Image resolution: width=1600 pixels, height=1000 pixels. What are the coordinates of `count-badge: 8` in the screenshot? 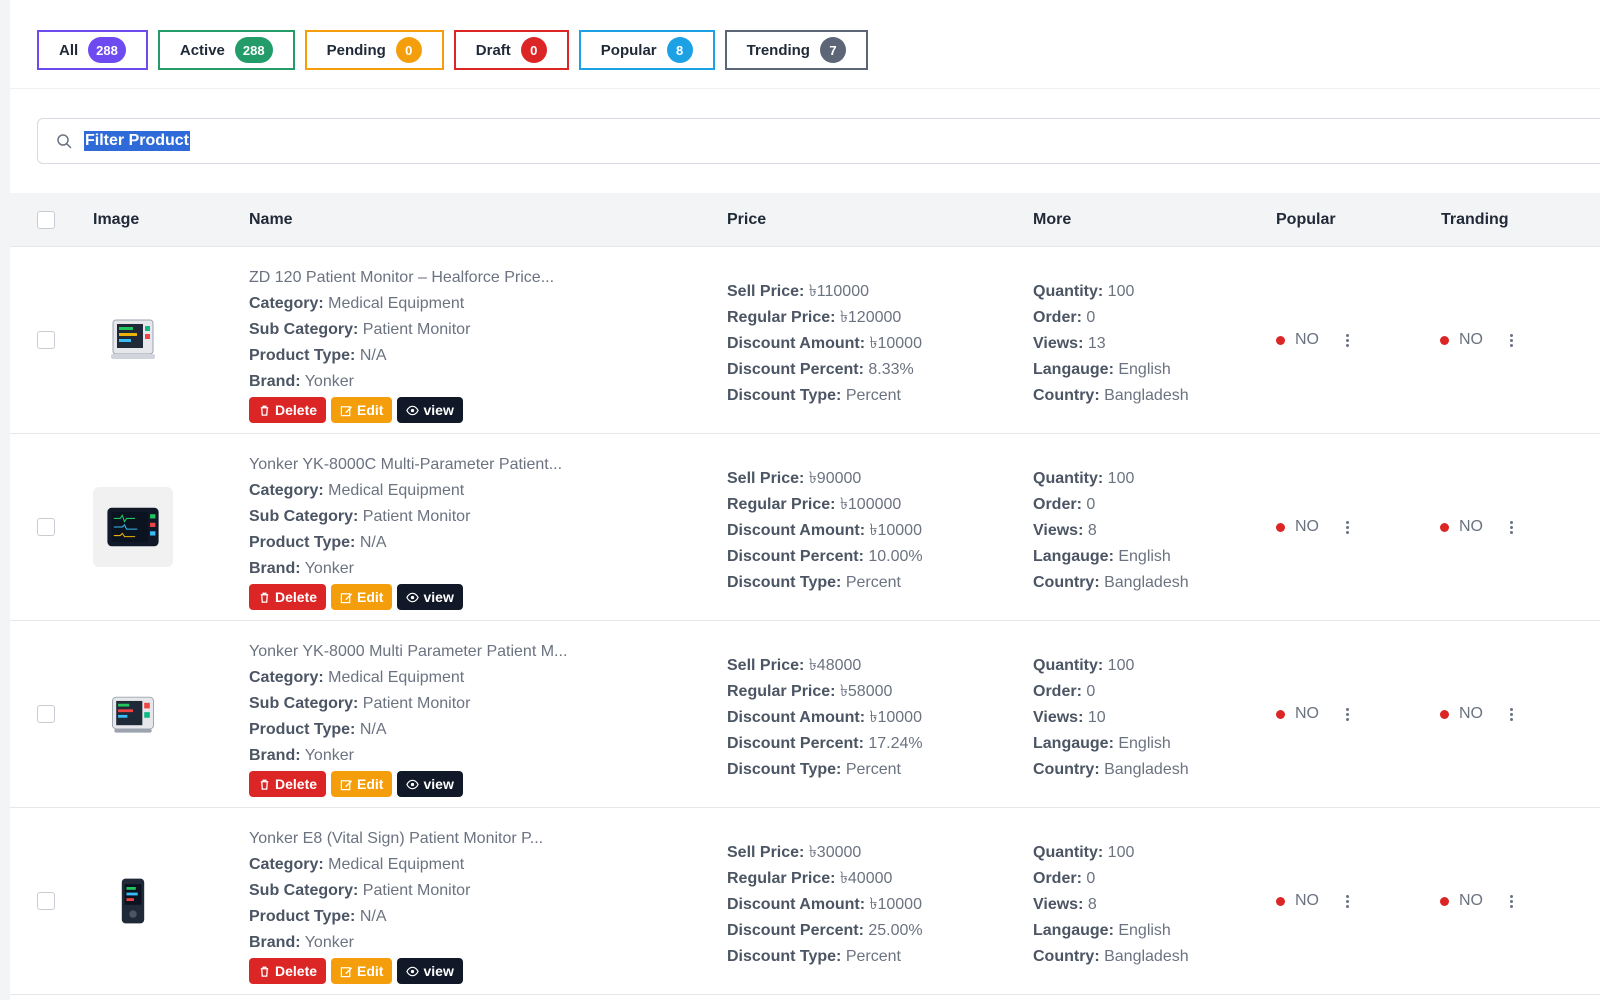 It's located at (679, 50).